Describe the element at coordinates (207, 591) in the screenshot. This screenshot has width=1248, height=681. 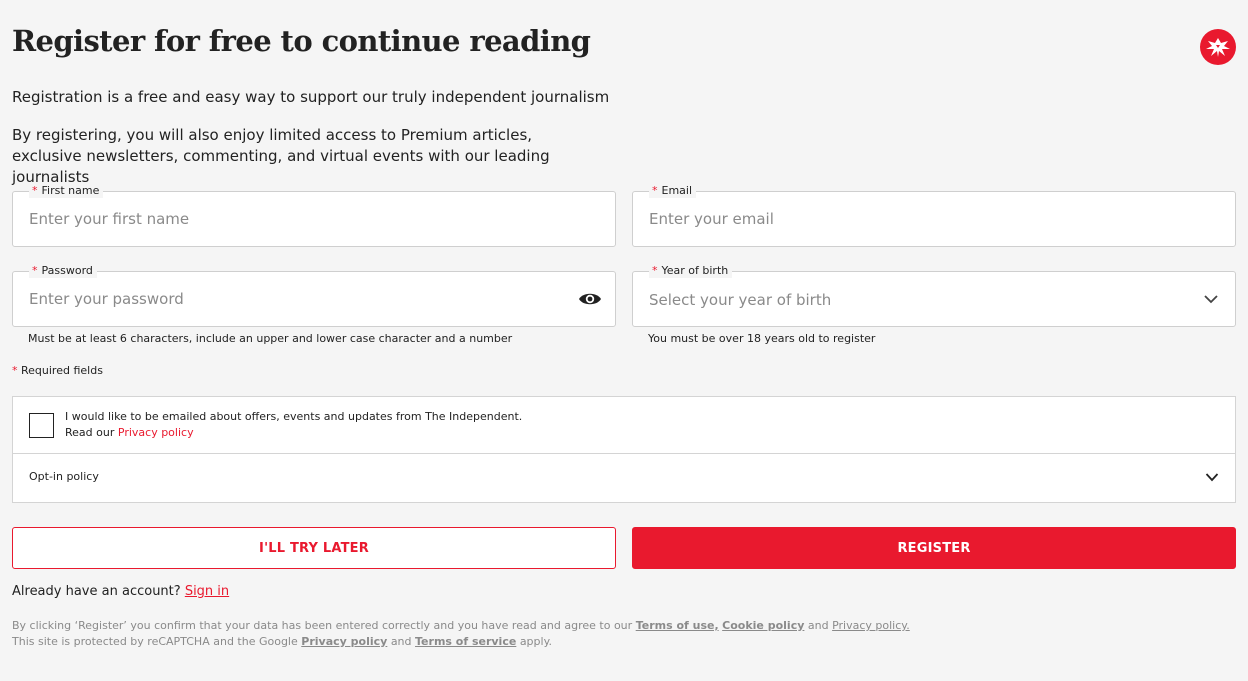
I see `sign-in-link: Sign in` at that location.